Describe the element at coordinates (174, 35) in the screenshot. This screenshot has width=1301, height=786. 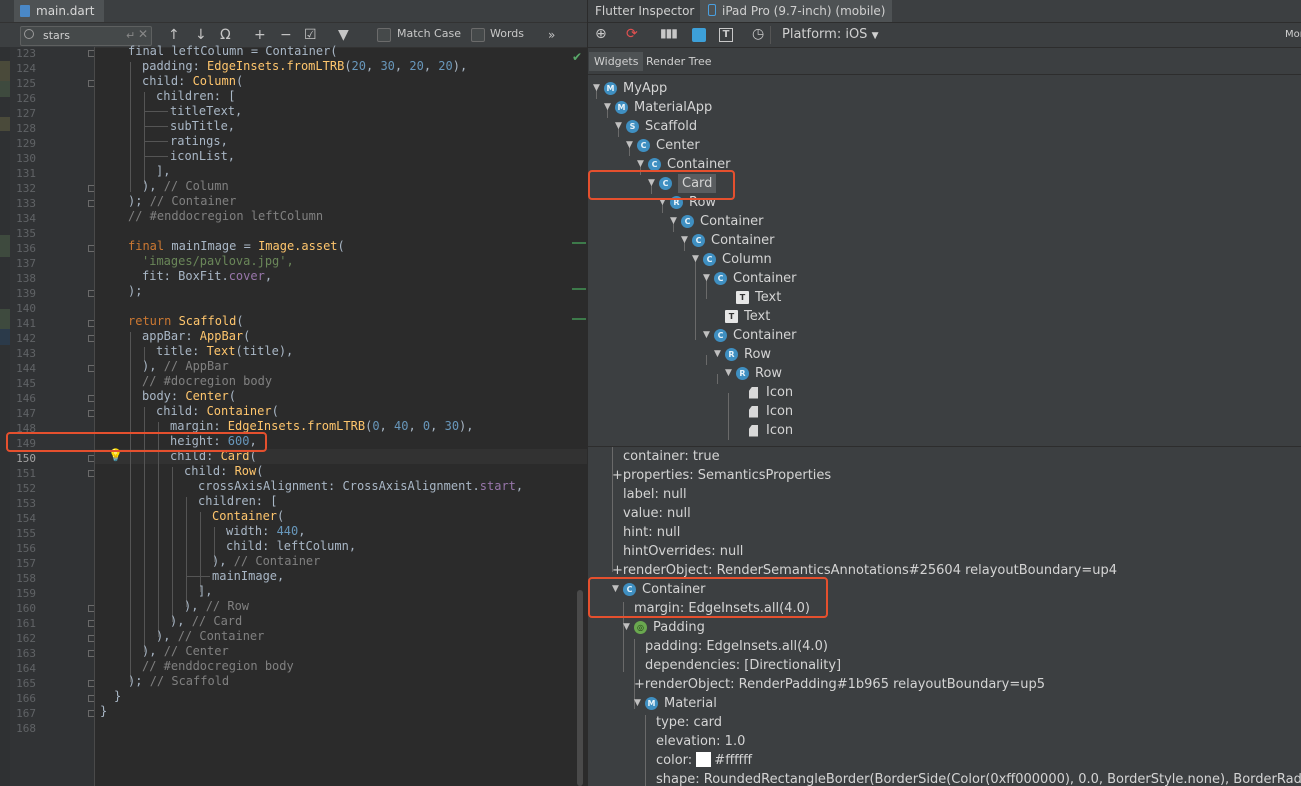
I see `previous-occurrence-icon: ↑` at that location.